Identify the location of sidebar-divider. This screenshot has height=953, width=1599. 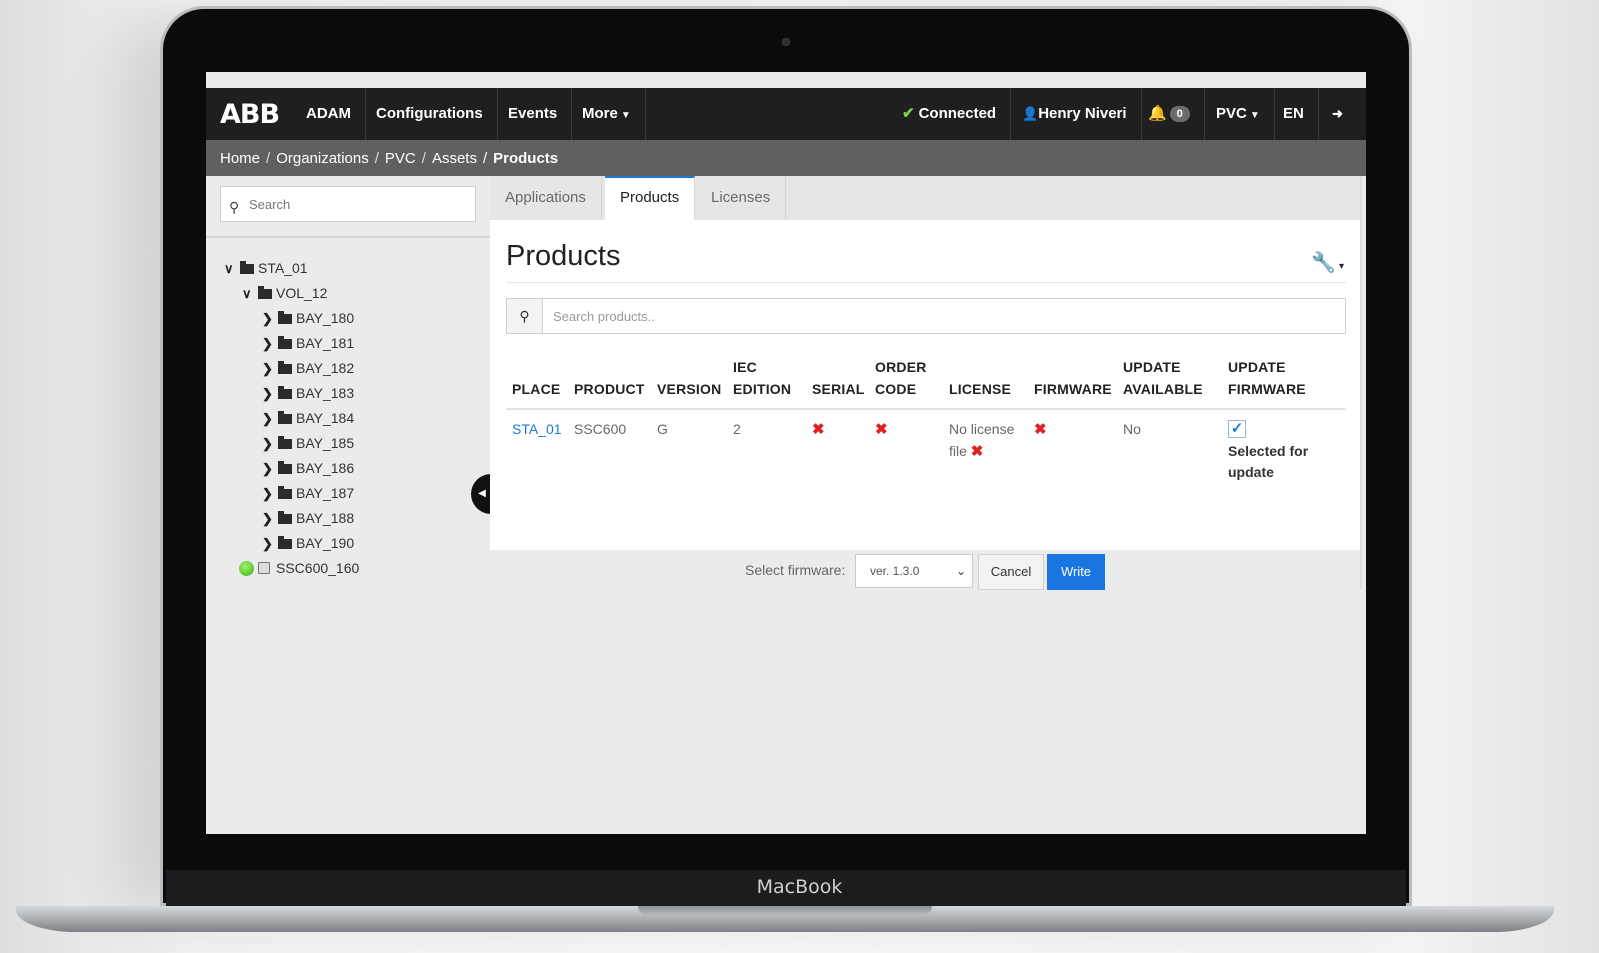
(348, 237).